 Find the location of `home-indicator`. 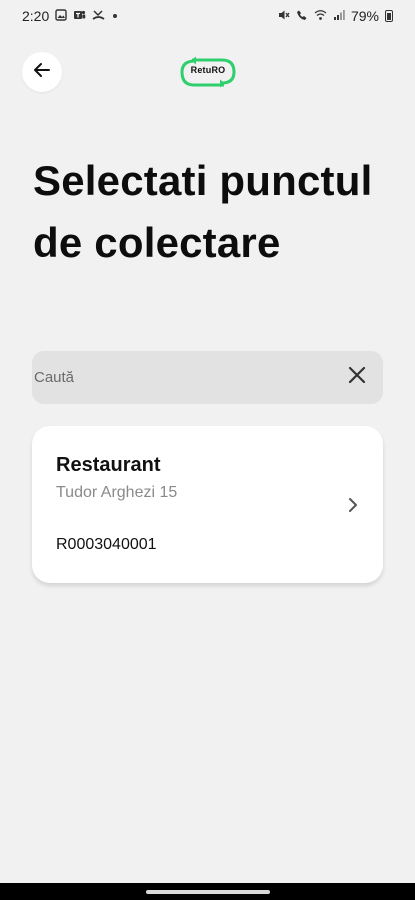

home-indicator is located at coordinates (208, 892).